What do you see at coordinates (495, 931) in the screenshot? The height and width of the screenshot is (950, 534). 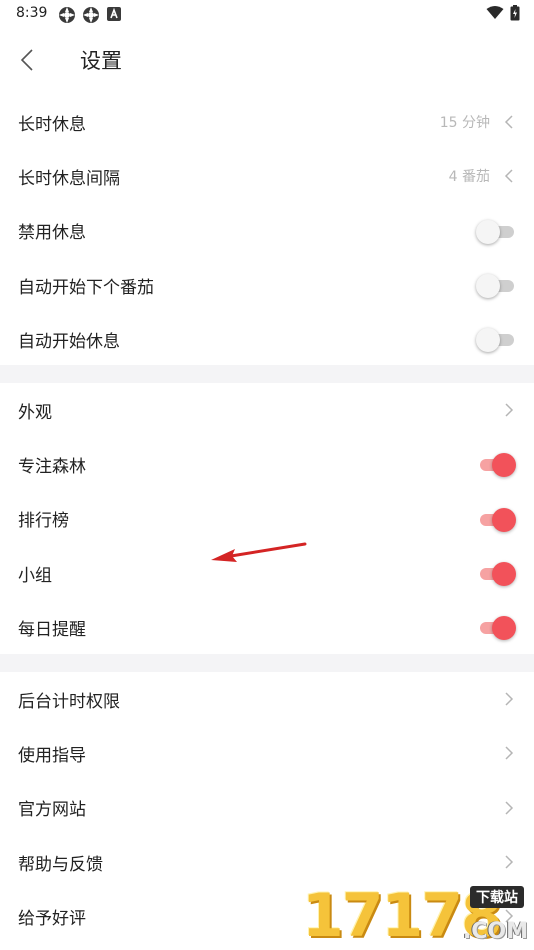 I see `watermark-suffix: .COM` at bounding box center [495, 931].